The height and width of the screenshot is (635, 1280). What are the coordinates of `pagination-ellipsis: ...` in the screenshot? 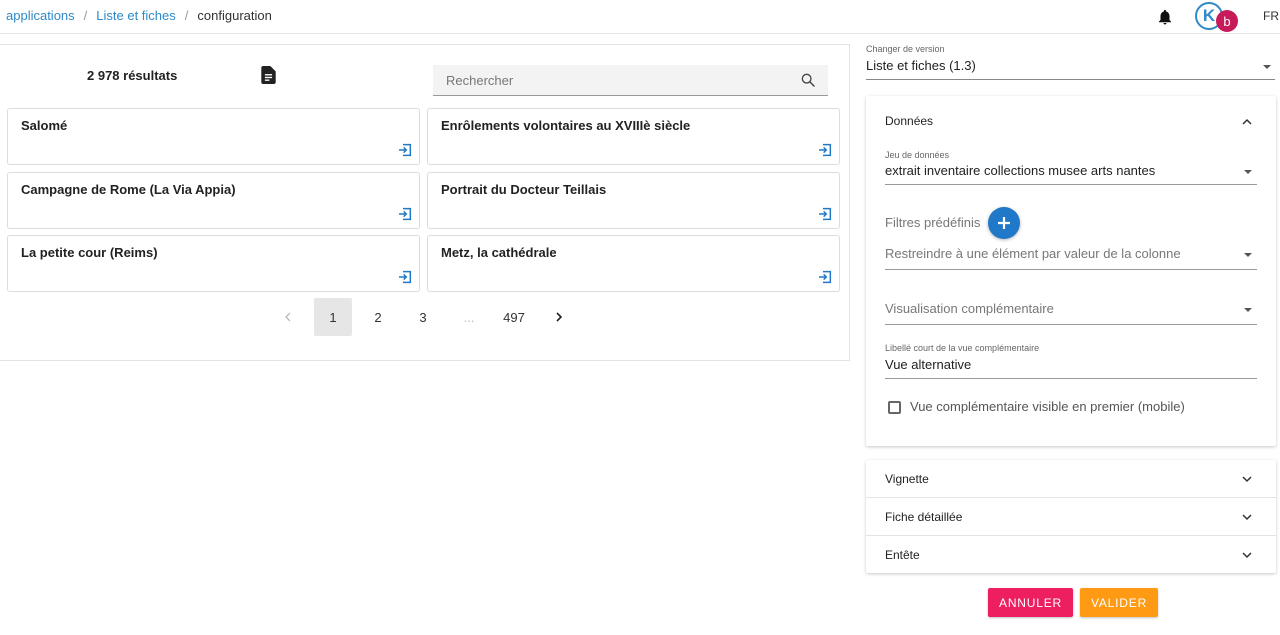 It's located at (469, 317).